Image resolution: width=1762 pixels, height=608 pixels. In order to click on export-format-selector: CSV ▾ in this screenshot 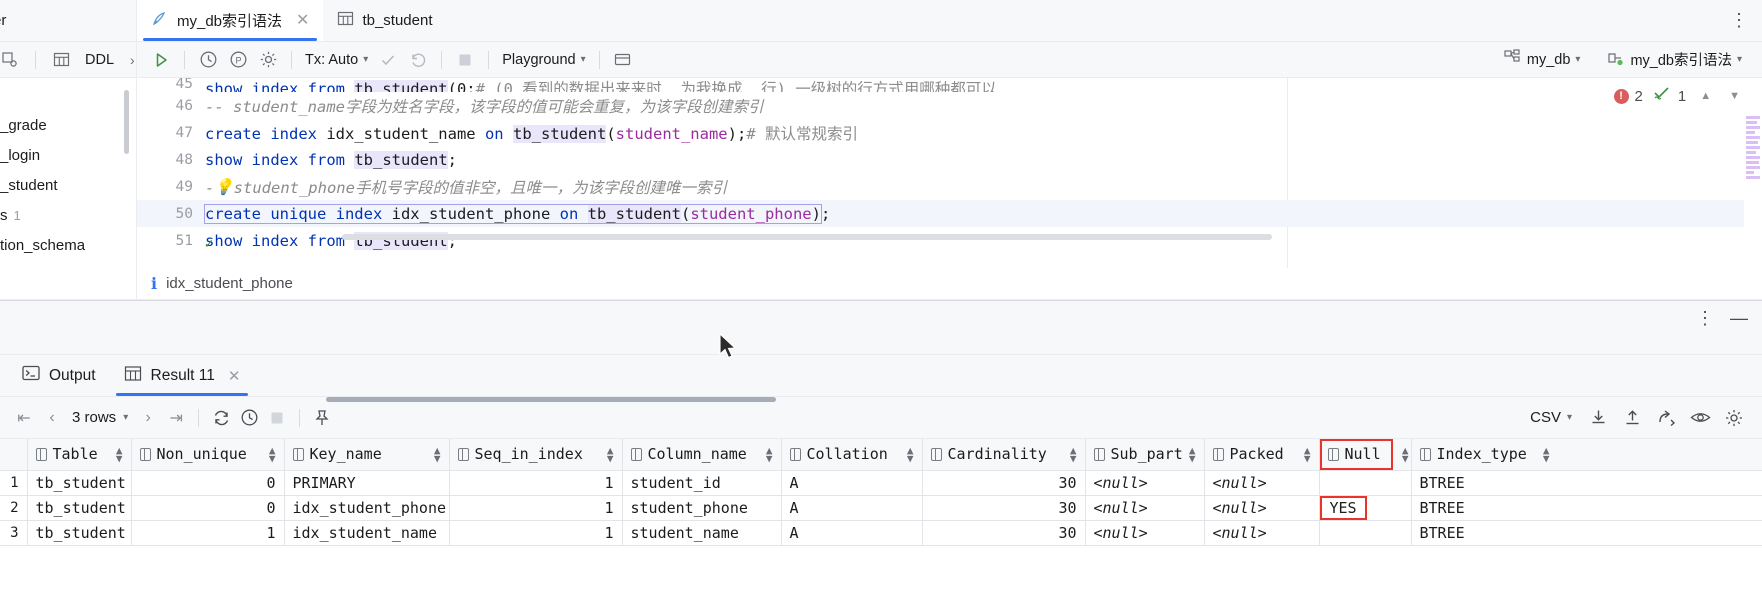, I will do `click(1551, 417)`.